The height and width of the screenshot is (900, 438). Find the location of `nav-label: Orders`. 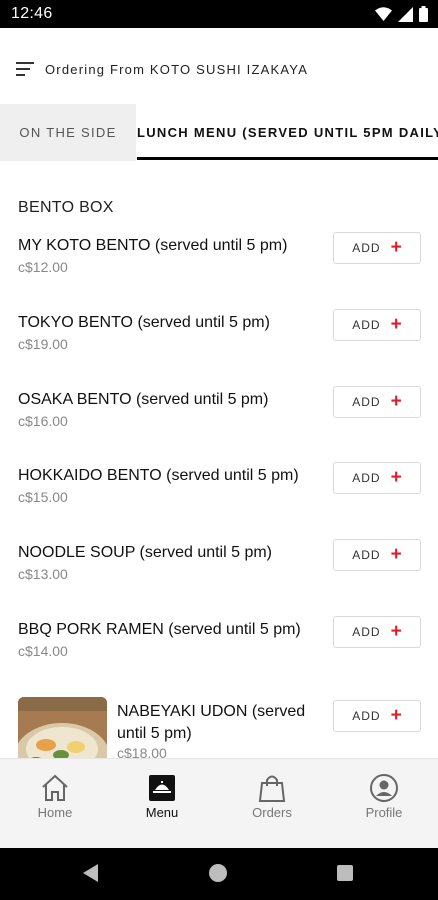

nav-label: Orders is located at coordinates (272, 812).